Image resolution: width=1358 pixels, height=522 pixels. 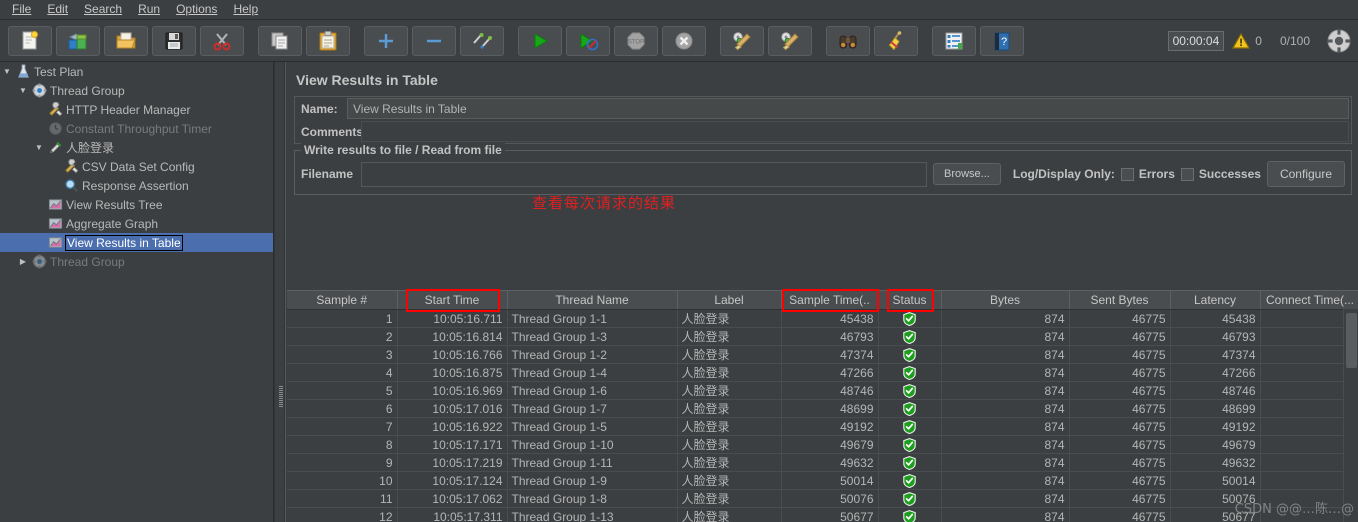 What do you see at coordinates (136, 185) in the screenshot?
I see `tree-node-6: Response Assertion` at bounding box center [136, 185].